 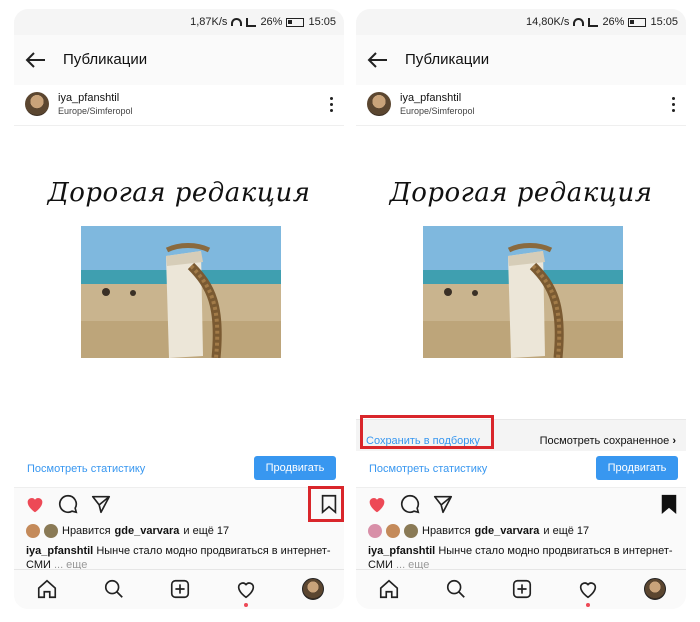 What do you see at coordinates (674, 441) in the screenshot?
I see `chevron-right-icon: ›` at bounding box center [674, 441].